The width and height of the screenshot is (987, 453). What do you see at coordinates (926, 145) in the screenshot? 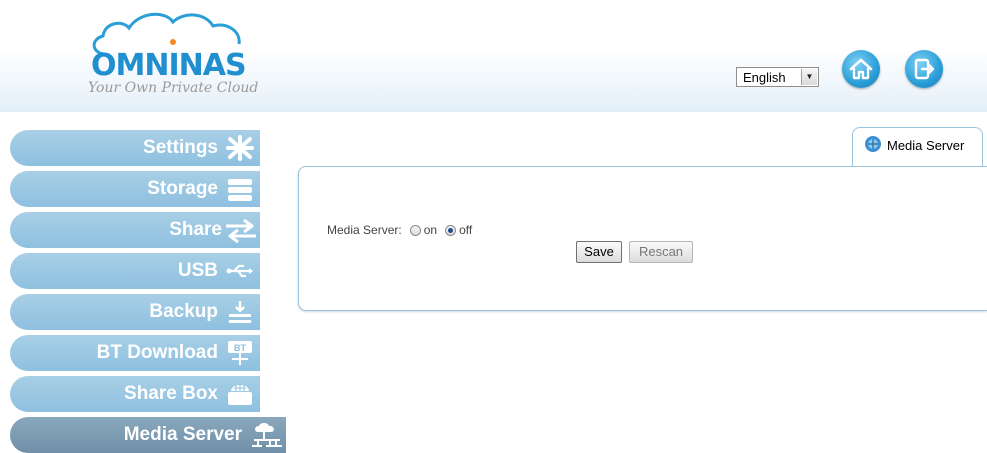
I see `tab-label: Media Server` at bounding box center [926, 145].